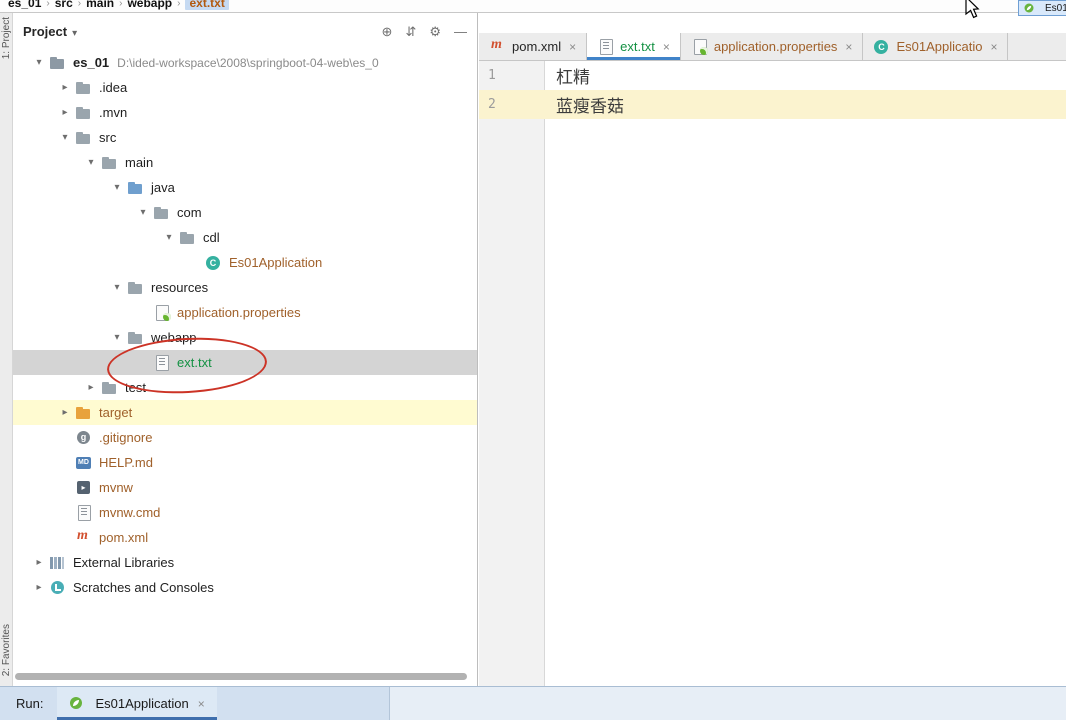  Describe the element at coordinates (245, 537) in the screenshot. I see `tree-row: pom.xml` at that location.